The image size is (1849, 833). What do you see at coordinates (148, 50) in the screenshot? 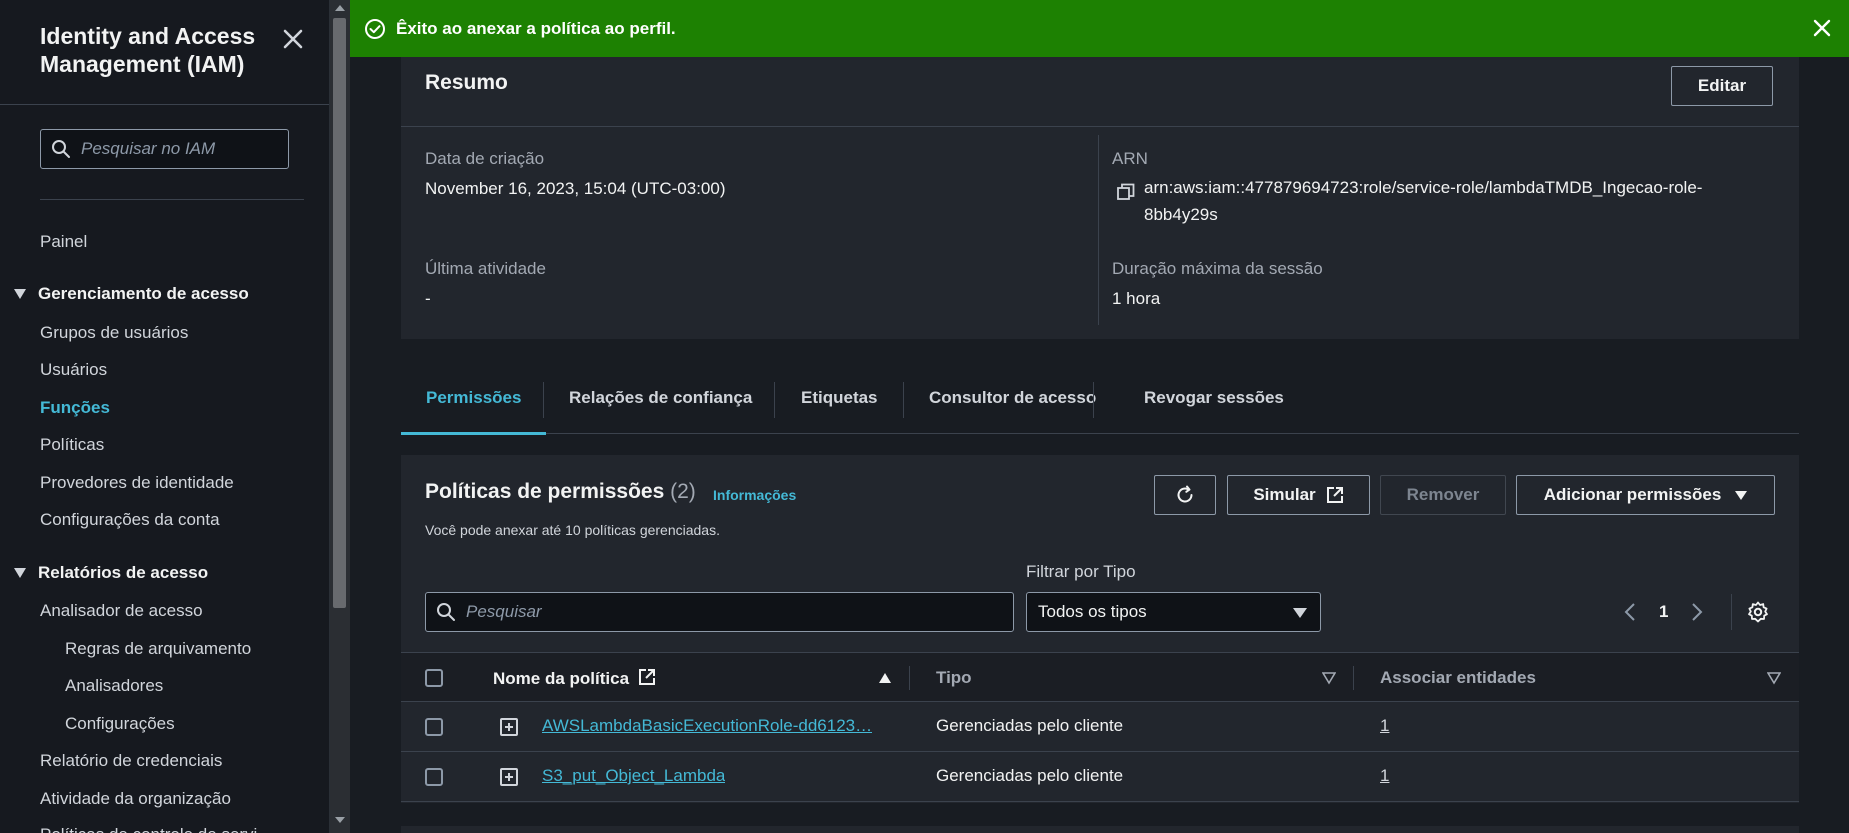
I see `sidebar-title: Identity and Access Management (IAM)` at bounding box center [148, 50].